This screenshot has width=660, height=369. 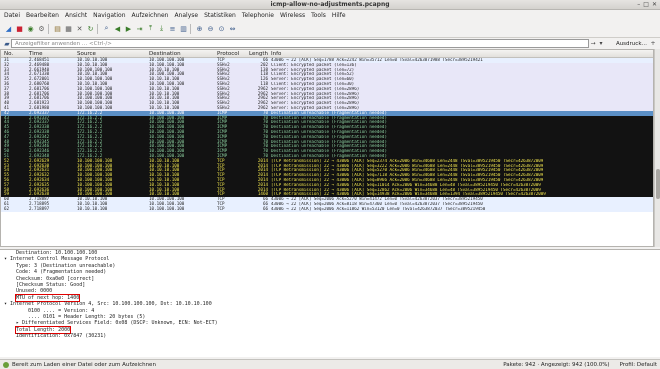 What do you see at coordinates (339, 15) in the screenshot?
I see `menu-hilfe: Hilfe` at bounding box center [339, 15].